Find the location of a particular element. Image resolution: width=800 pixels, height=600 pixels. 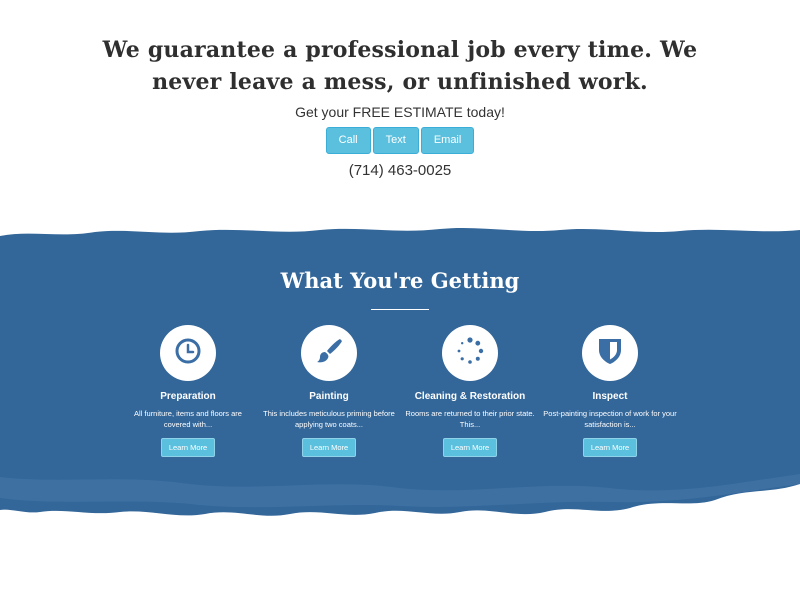

spinner-icon is located at coordinates (470, 353).